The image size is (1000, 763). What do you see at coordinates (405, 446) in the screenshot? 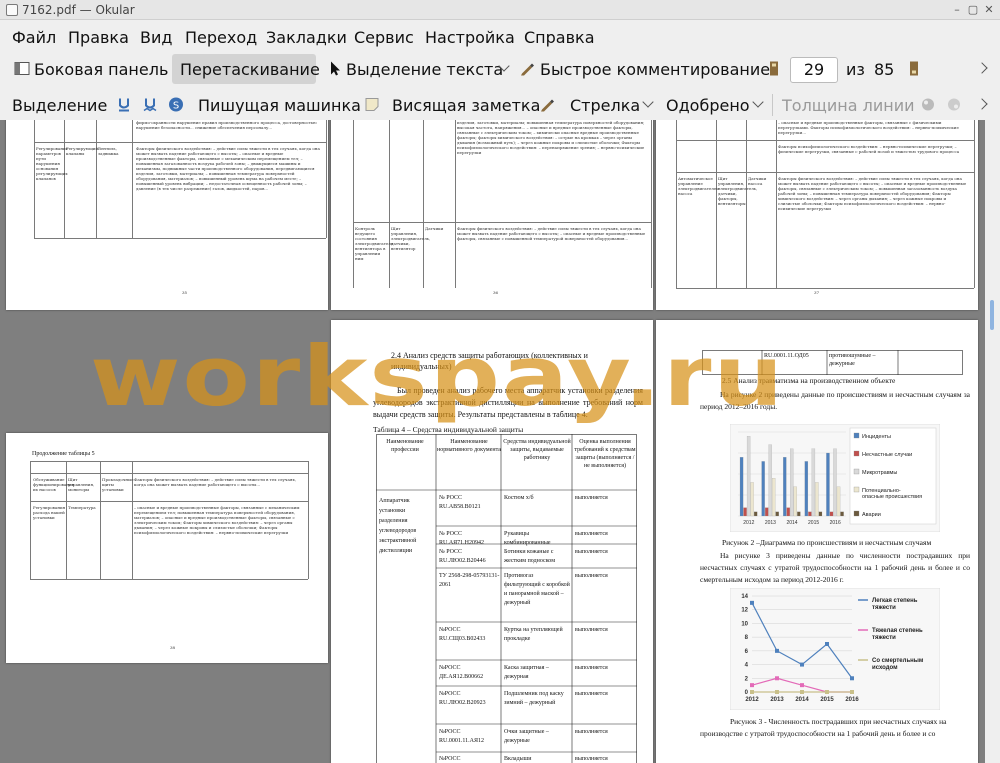
I see `table-header-profession: Наименование профессии` at bounding box center [405, 446].